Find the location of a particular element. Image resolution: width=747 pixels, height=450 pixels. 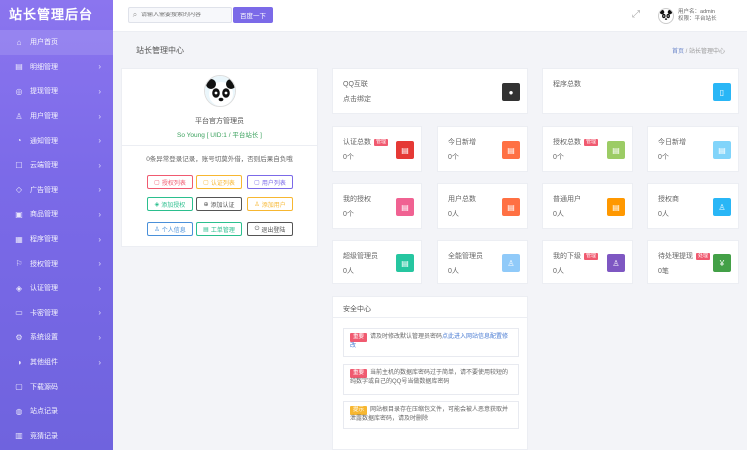

stat-label: 我的授权 is located at coordinates (357, 199).